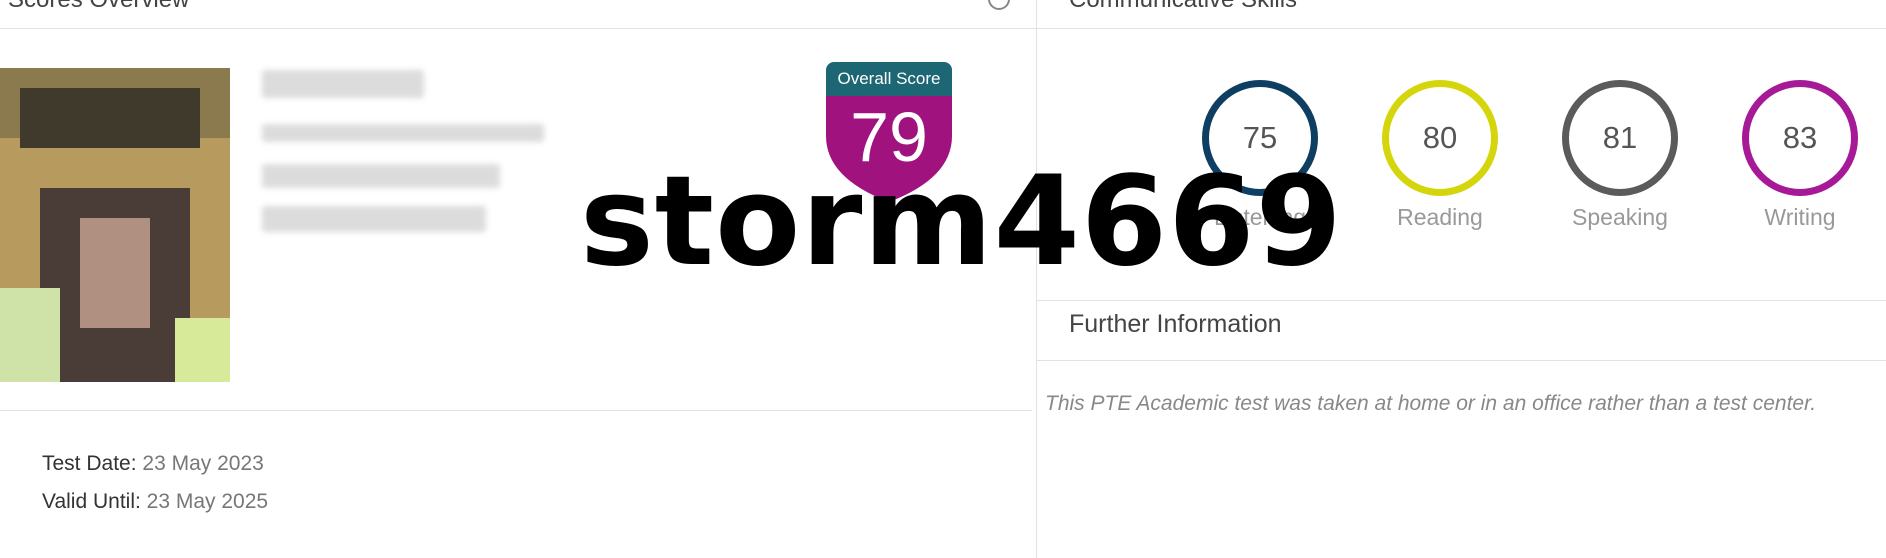  What do you see at coordinates (1175, 324) in the screenshot?
I see `further-information-title: Further Information` at bounding box center [1175, 324].